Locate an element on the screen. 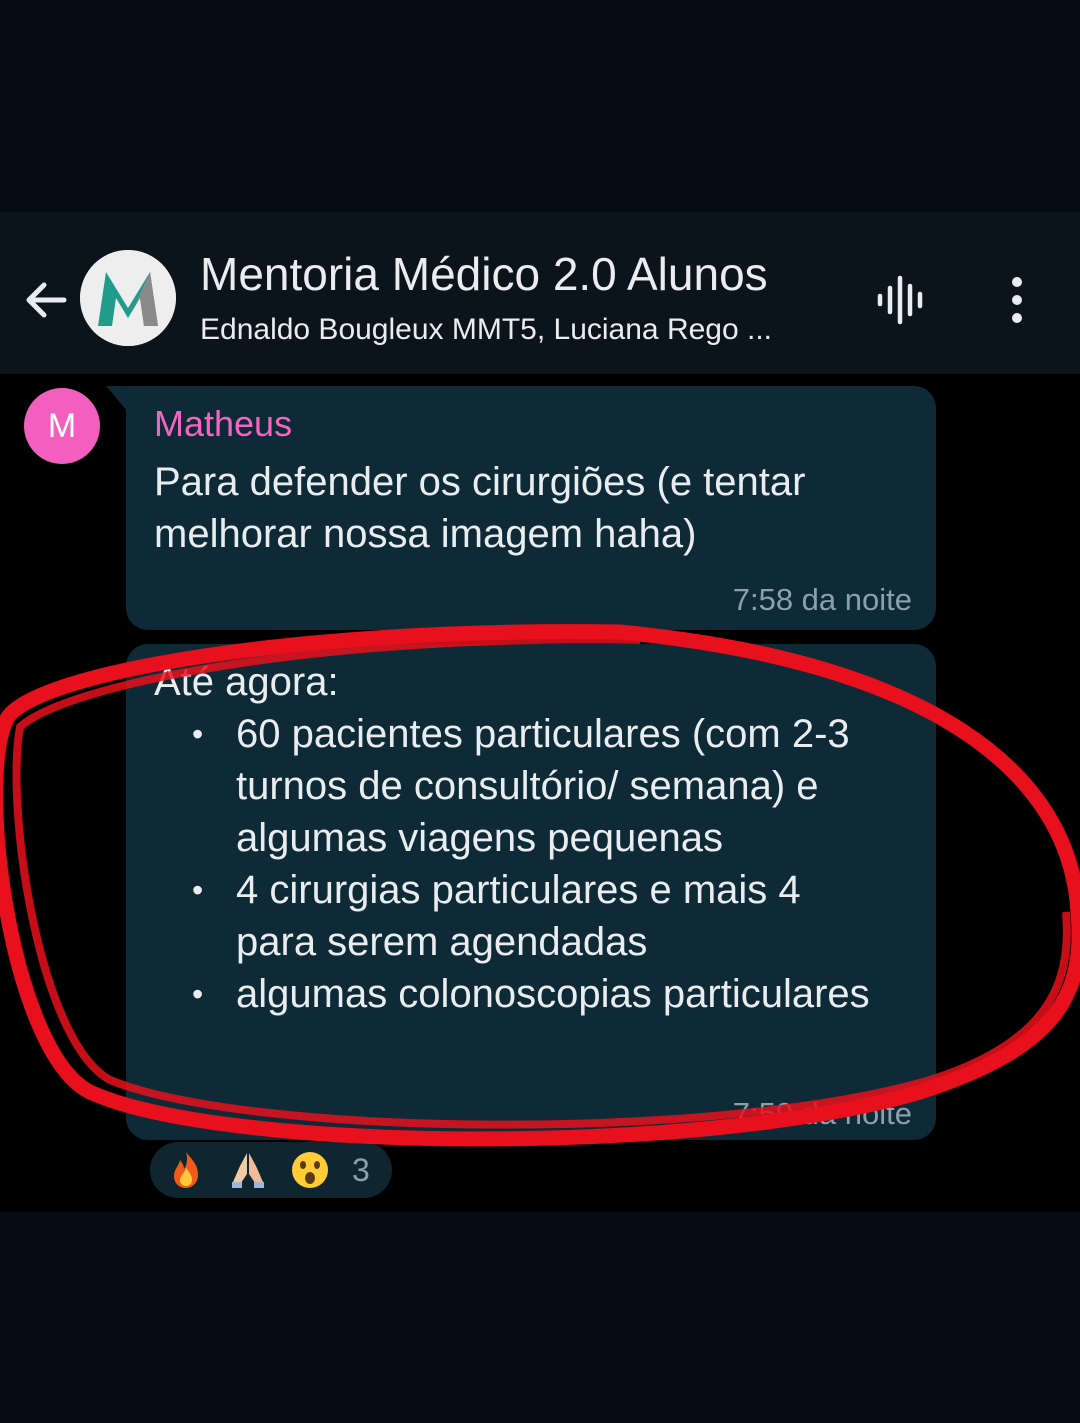 This screenshot has height=1423, width=1080. list-item: • algumas colonoscopias particulares is located at coordinates (533, 994).